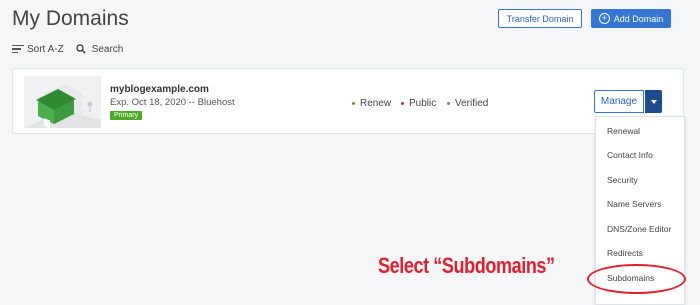 This screenshot has width=700, height=305. Describe the element at coordinates (623, 131) in the screenshot. I see `menu-item-renewal: Renewal` at that location.